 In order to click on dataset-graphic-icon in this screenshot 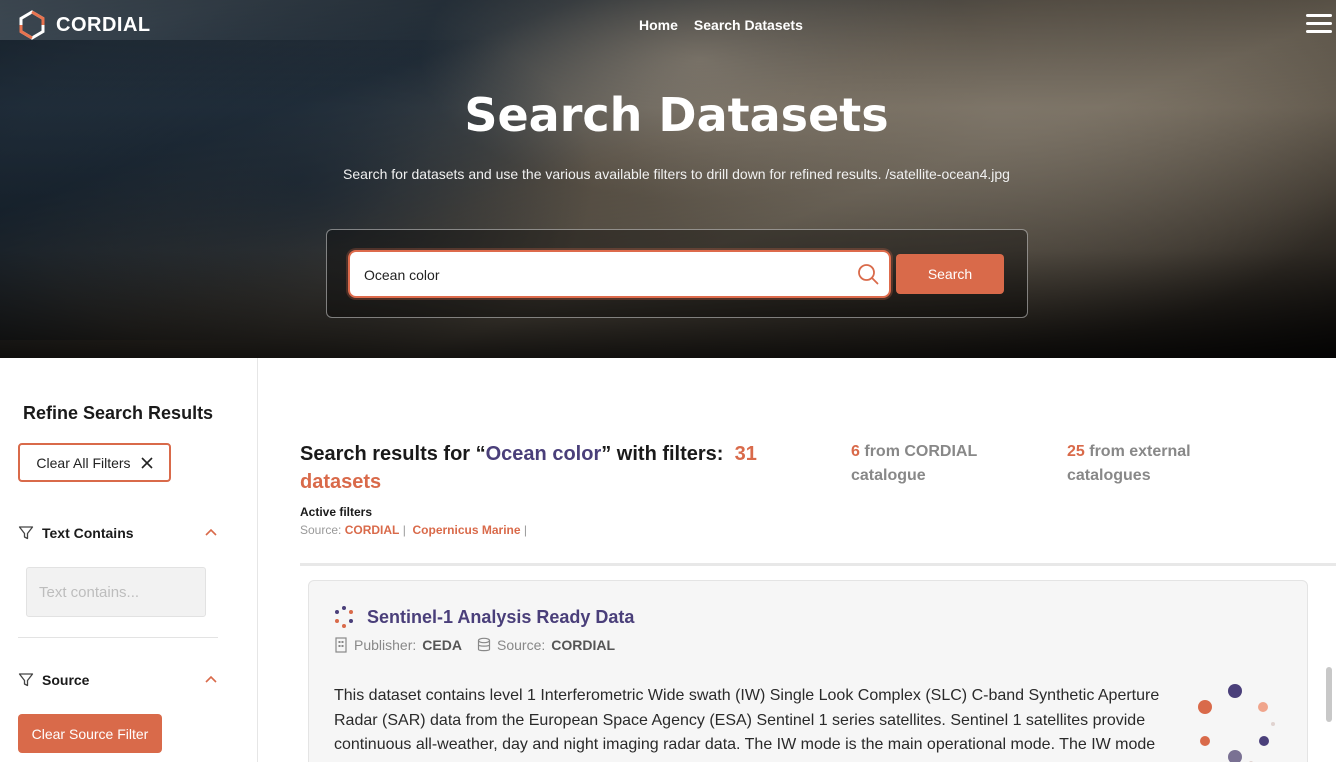, I will do `click(1236, 723)`.